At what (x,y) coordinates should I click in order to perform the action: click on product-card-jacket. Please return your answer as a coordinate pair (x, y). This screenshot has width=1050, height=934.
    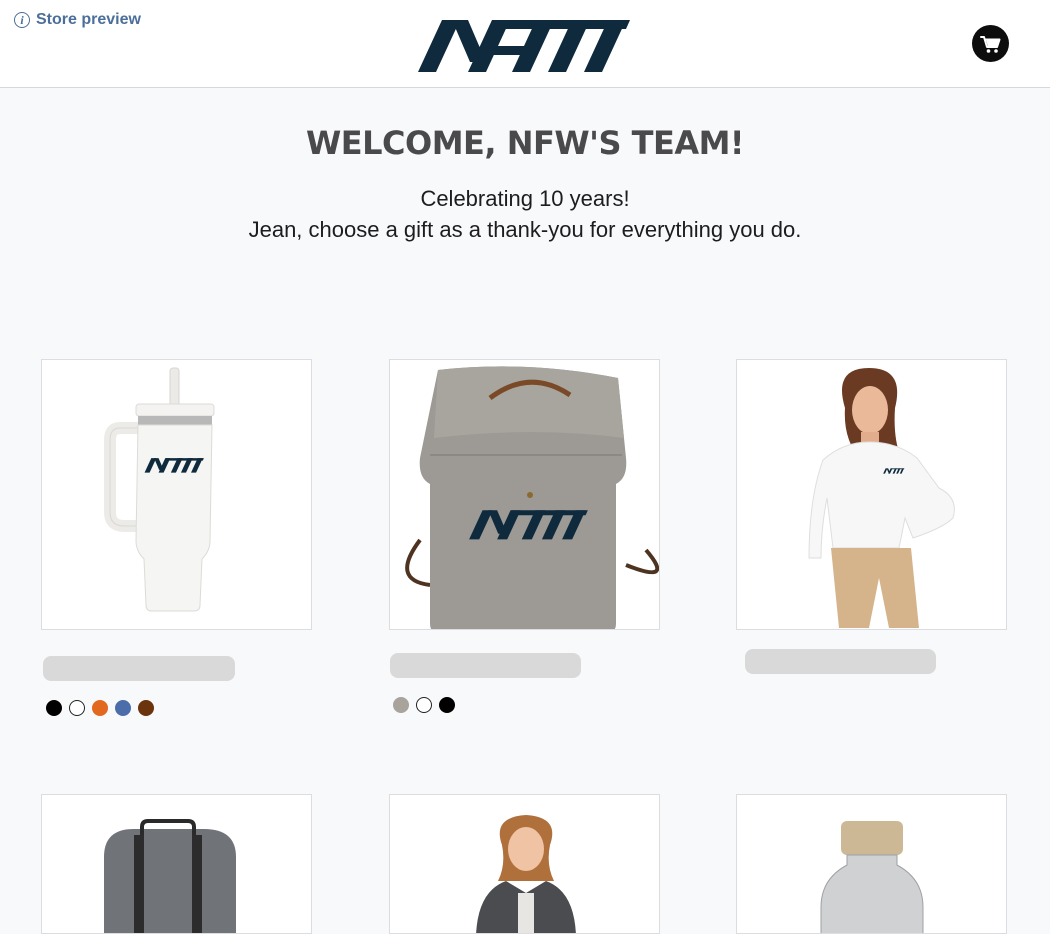
    Looking at the image, I should click on (524, 864).